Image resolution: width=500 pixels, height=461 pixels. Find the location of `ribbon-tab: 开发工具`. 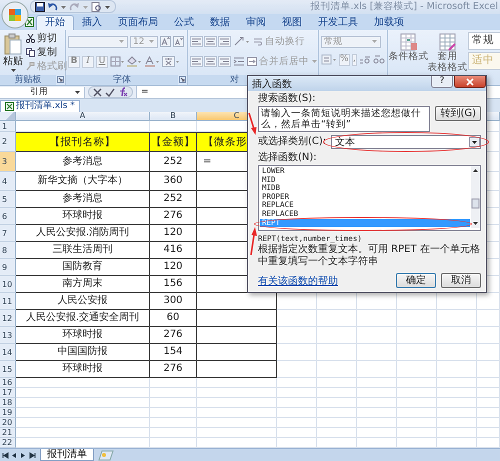

ribbon-tab: 开发工具 is located at coordinates (338, 22).